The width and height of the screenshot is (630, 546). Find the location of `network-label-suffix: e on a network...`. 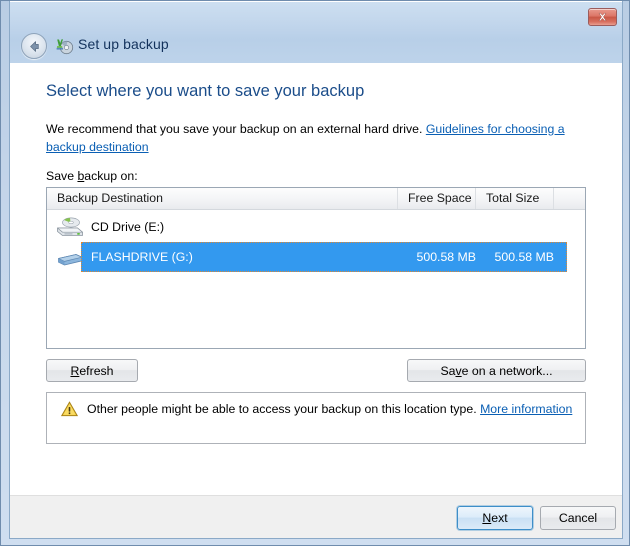

network-label-suffix: e on a network... is located at coordinates (507, 370).